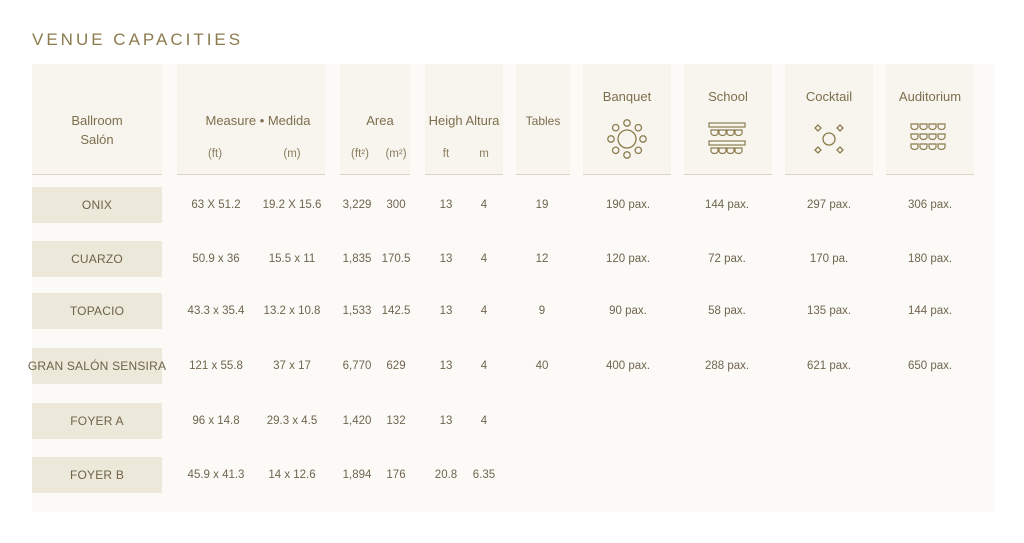  Describe the element at coordinates (97, 475) in the screenshot. I see `venue-name: FOYER B` at that location.